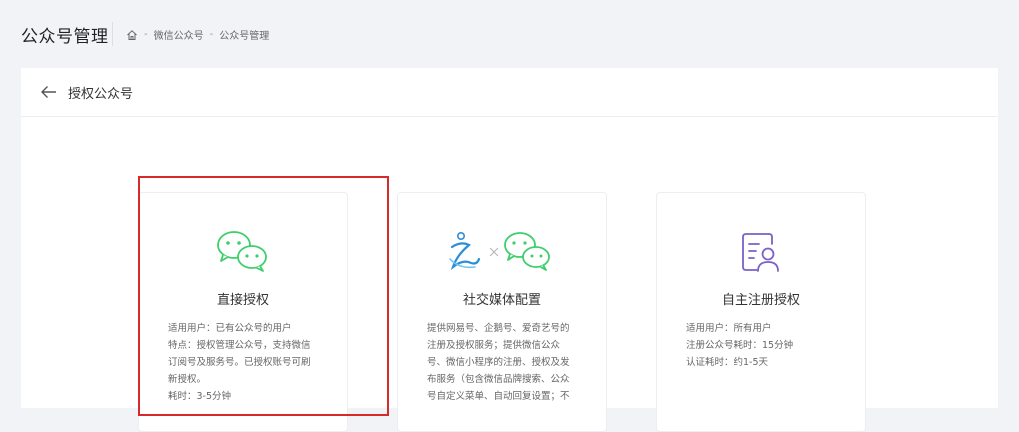 The image size is (1019, 432). Describe the element at coordinates (760, 252) in the screenshot. I see `register-profile-icon` at that location.